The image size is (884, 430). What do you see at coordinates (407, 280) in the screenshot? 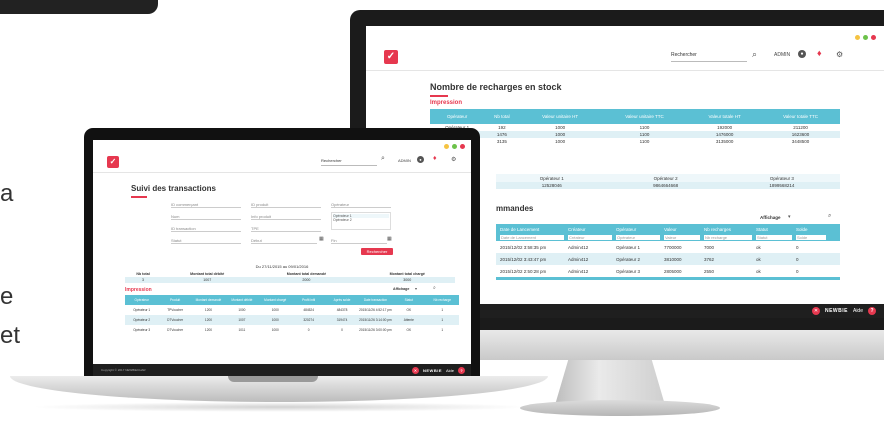
I see `totals-value: 3000` at bounding box center [407, 280].